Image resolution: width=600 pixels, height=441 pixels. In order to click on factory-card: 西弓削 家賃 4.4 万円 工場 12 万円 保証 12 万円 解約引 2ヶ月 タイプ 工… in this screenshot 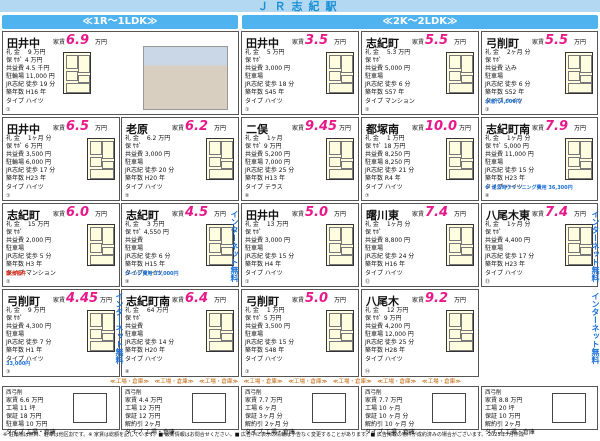, I will do `click(180, 411)`.